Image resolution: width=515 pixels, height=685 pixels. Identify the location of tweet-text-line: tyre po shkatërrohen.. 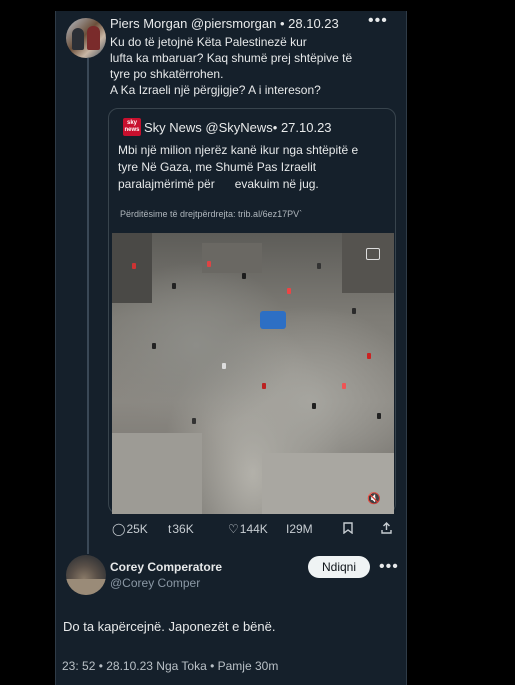
(167, 74).